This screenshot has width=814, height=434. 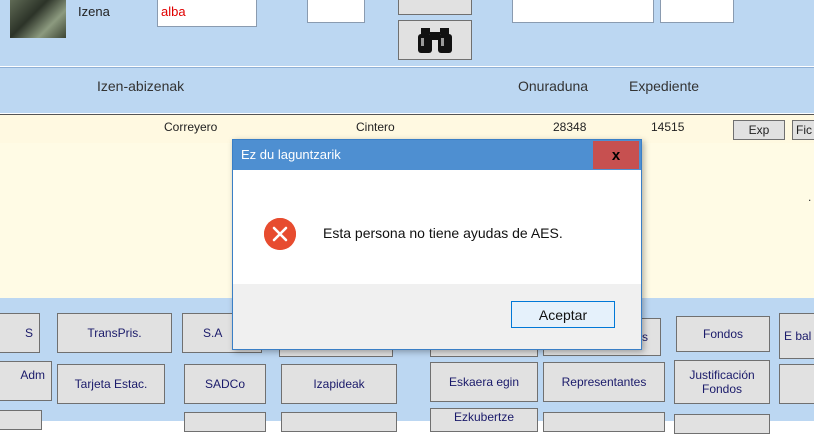 I want to click on panel-button-extra, so click(x=796, y=384).